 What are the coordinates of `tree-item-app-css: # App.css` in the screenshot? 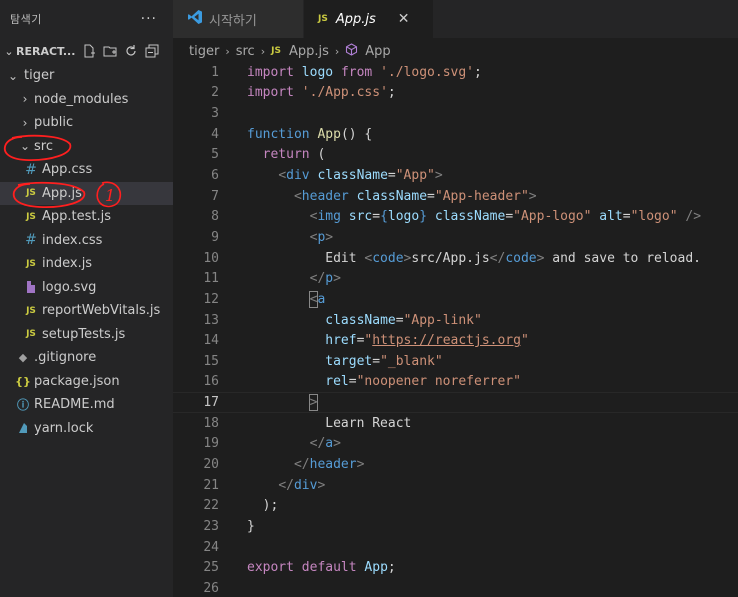 It's located at (86, 170).